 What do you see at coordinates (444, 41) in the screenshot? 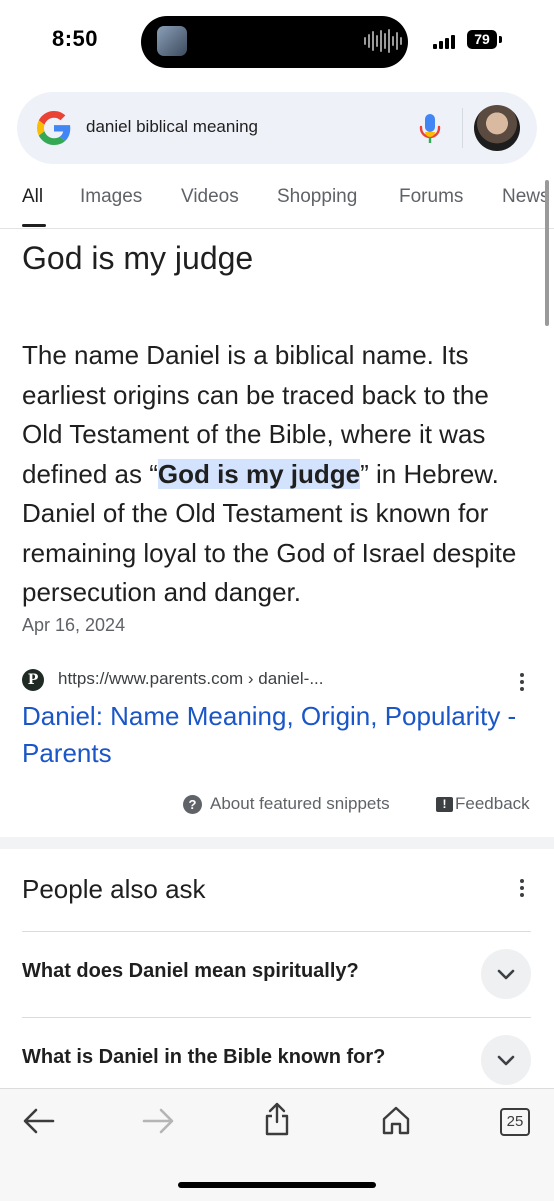
I see `cellular-signal-icon` at bounding box center [444, 41].